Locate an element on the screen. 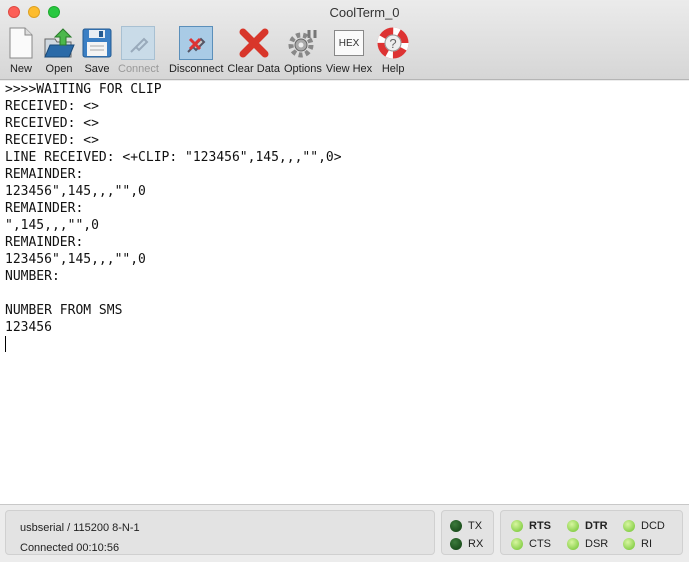 This screenshot has height=562, width=689. clear-data-button: Clear Data is located at coordinates (253, 50).